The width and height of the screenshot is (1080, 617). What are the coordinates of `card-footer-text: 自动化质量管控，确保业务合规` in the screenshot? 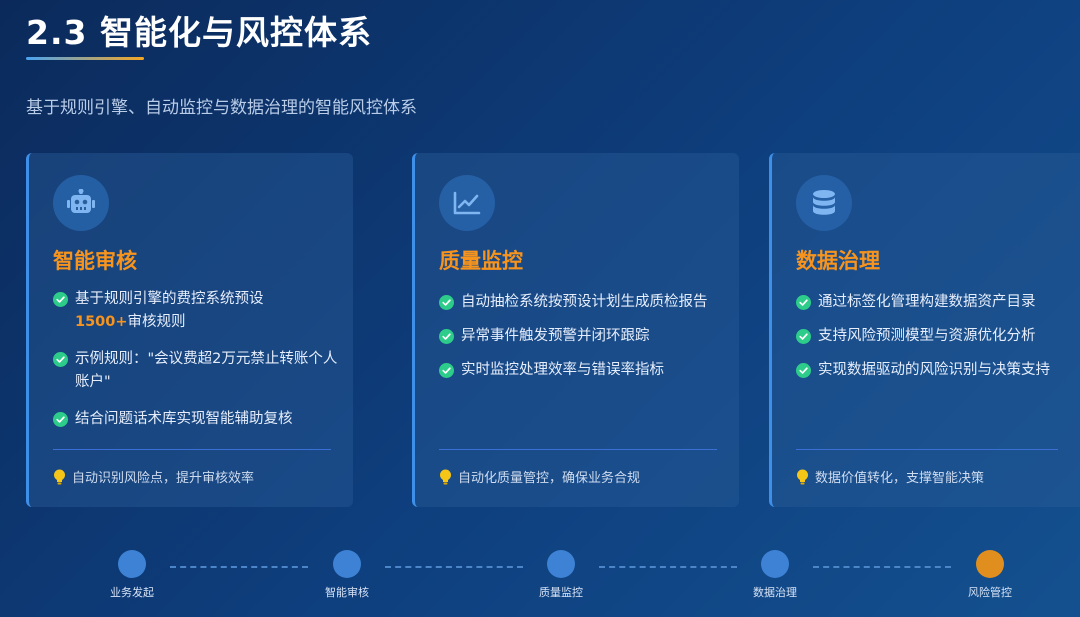 It's located at (549, 478).